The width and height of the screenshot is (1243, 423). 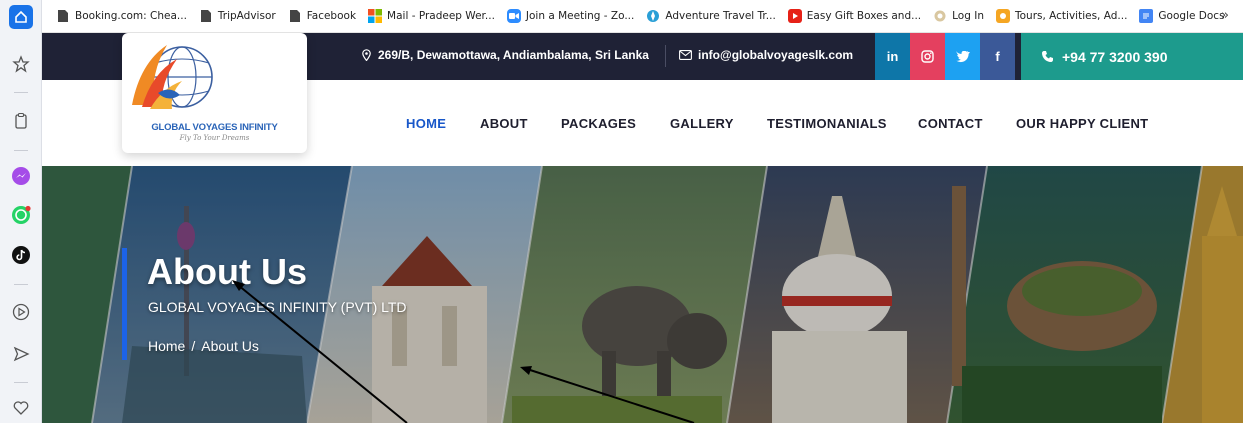 I want to click on email: info@globalvoyageslk.com, so click(x=766, y=55).